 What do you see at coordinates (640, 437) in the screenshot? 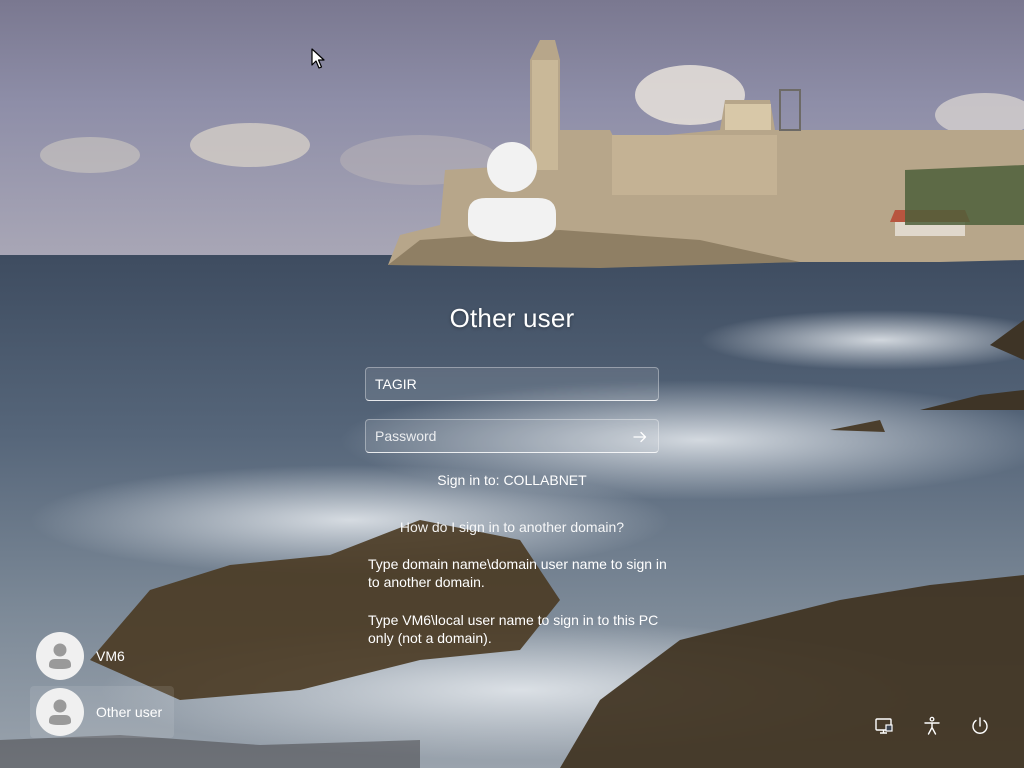
I see `arrow-right-icon` at bounding box center [640, 437].